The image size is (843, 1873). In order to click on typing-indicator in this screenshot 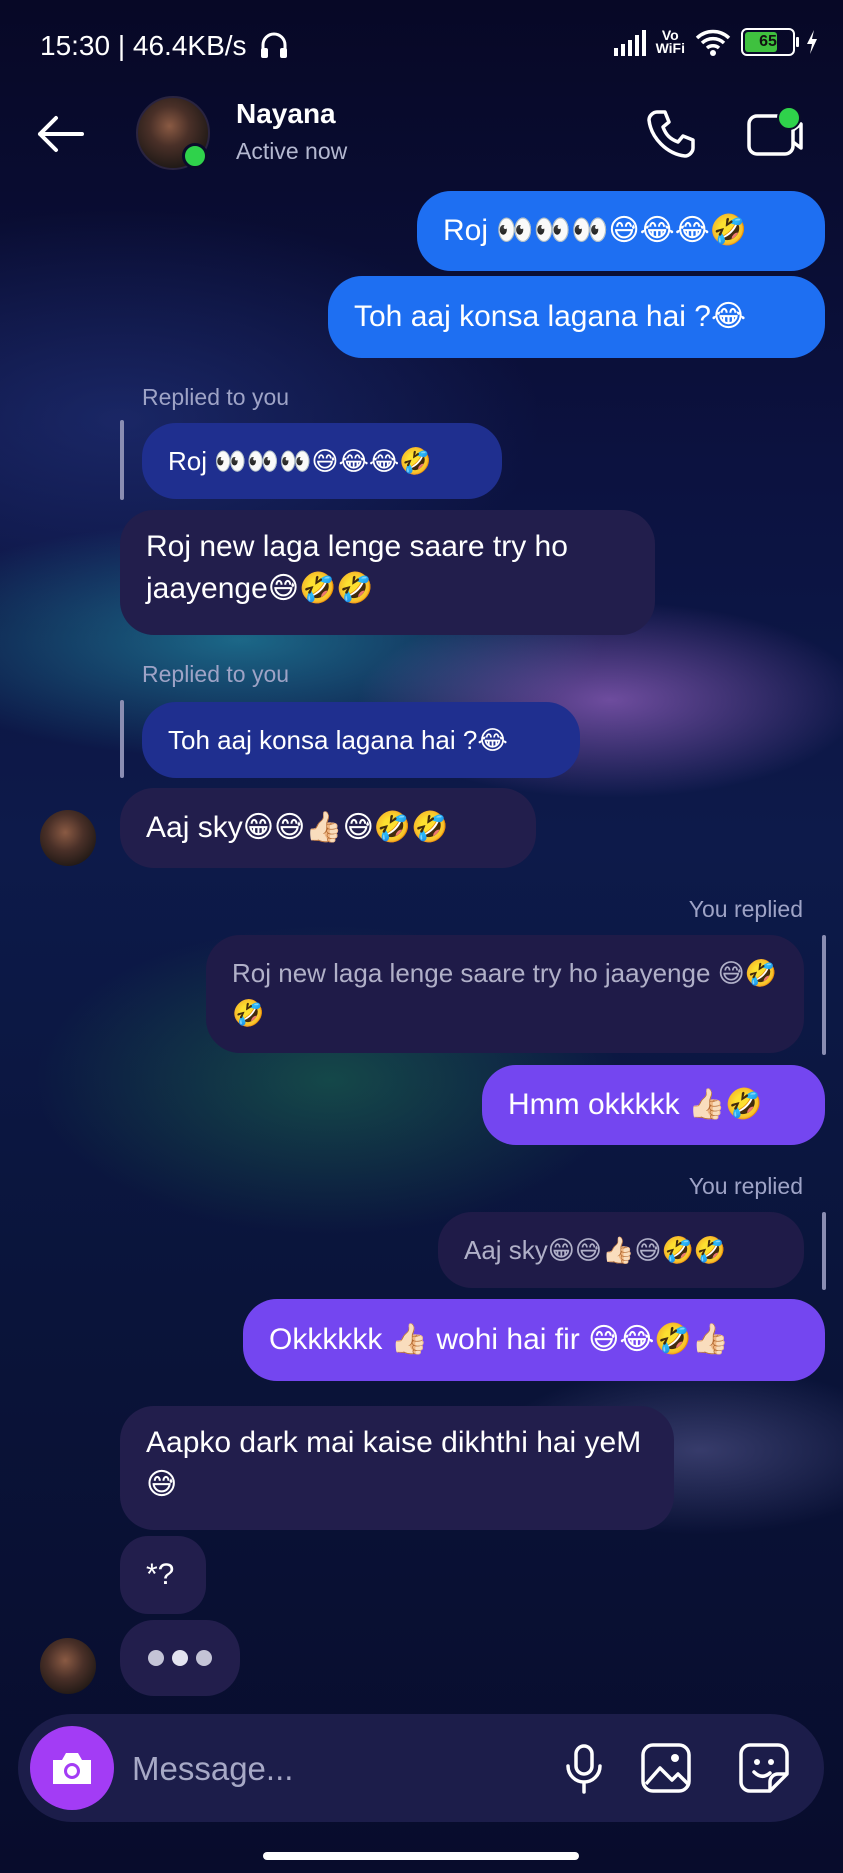, I will do `click(180, 1658)`.